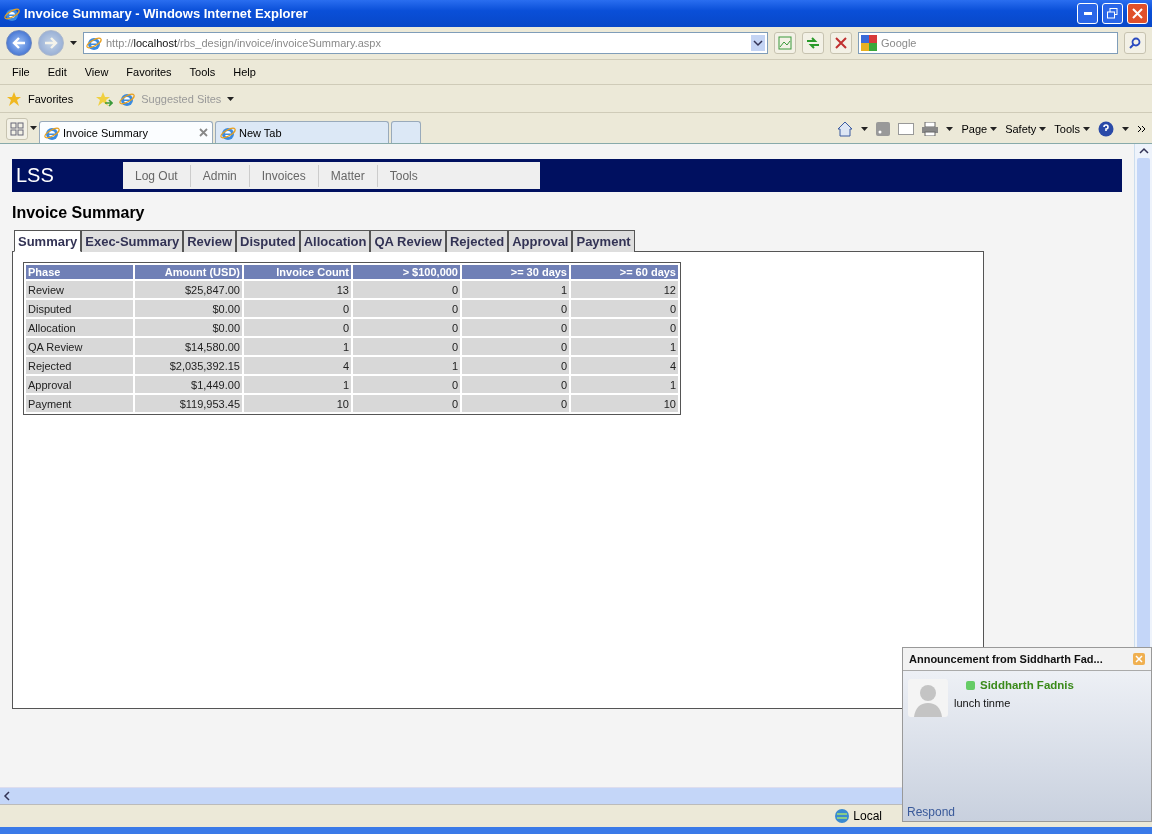 Image resolution: width=1152 pixels, height=834 pixels. What do you see at coordinates (974, 129) in the screenshot?
I see `command-menu: Page` at bounding box center [974, 129].